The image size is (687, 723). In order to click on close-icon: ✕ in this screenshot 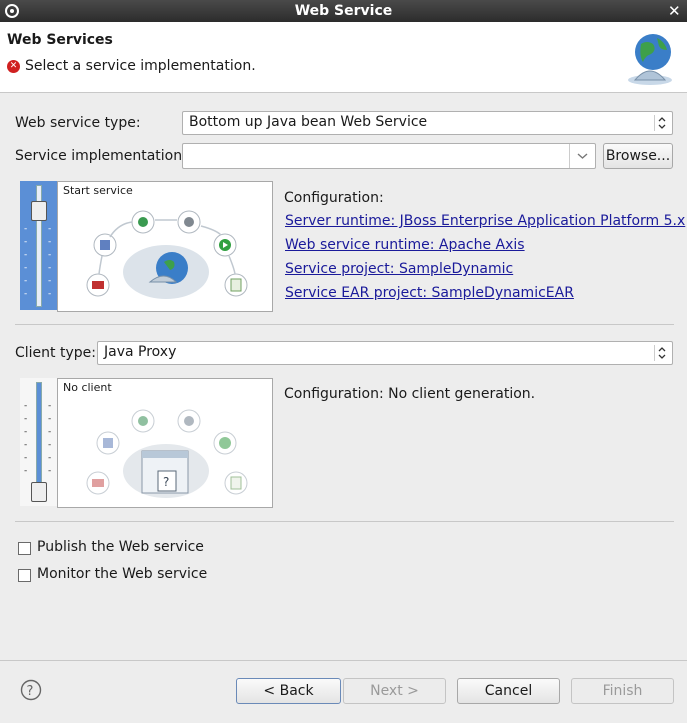, I will do `click(674, 11)`.